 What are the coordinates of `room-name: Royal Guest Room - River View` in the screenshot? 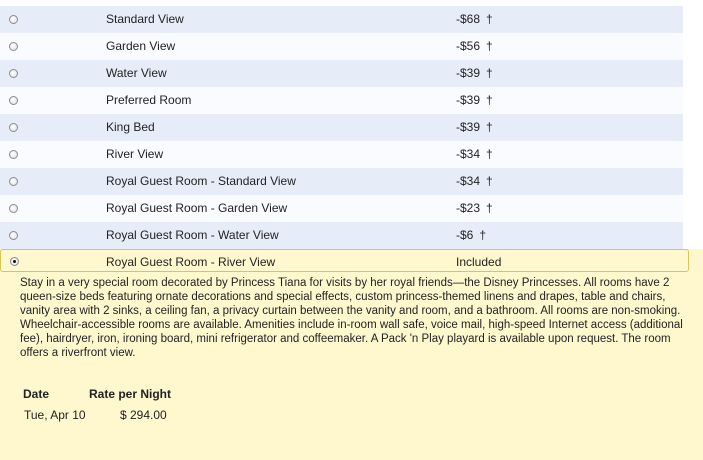 It's located at (191, 262).